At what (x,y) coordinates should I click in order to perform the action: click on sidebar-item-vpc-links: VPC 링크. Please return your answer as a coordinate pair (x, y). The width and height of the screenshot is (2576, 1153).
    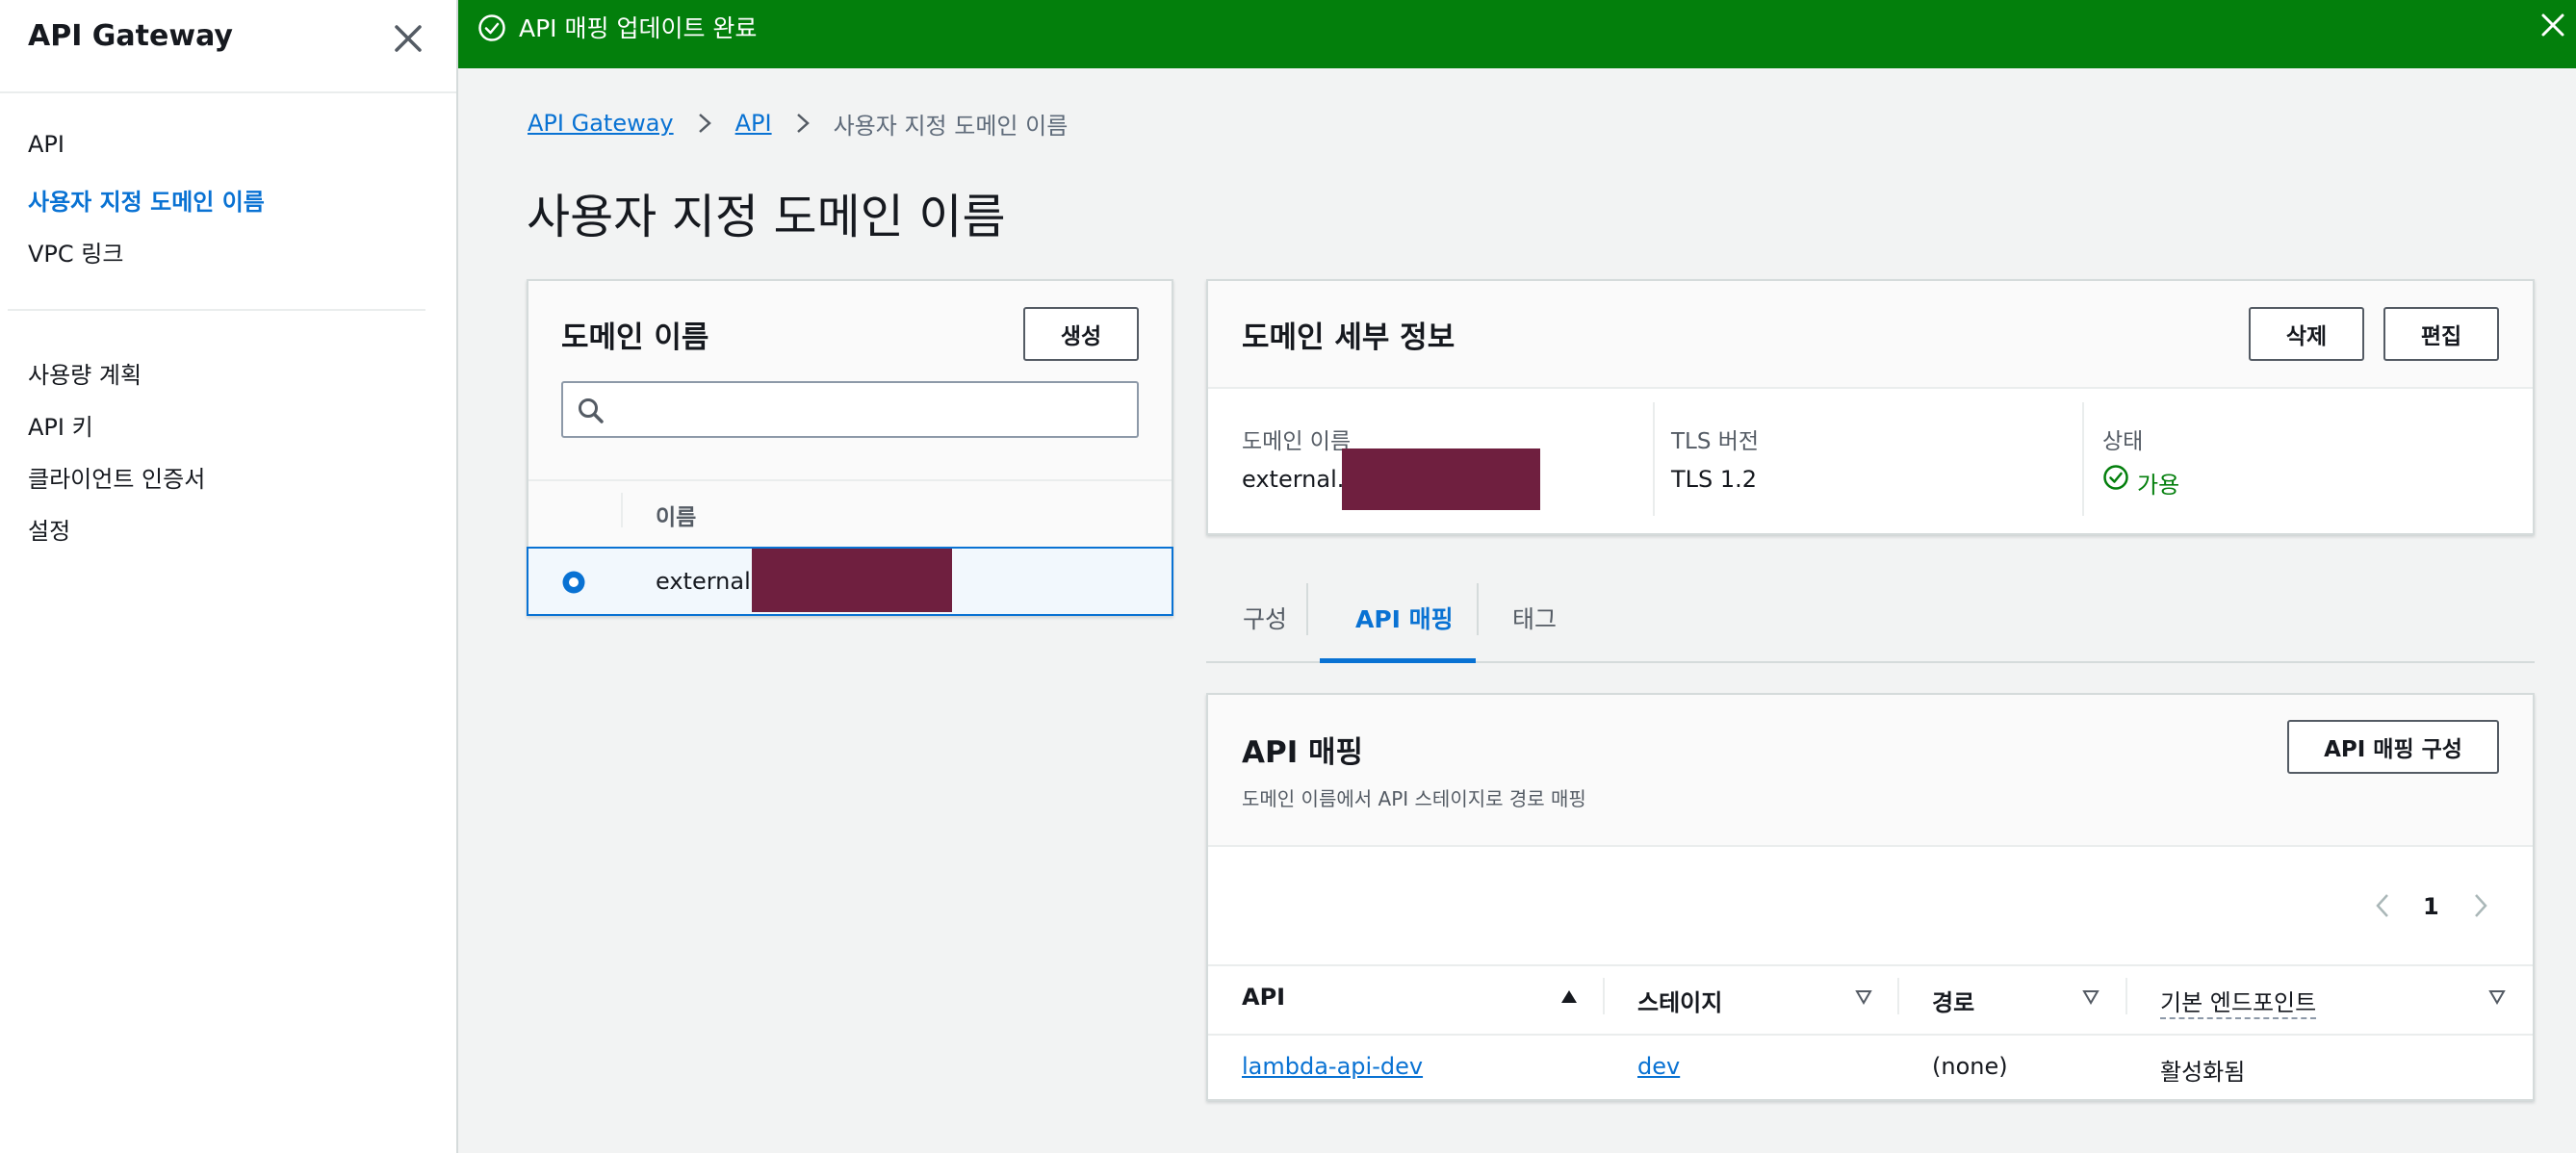
    Looking at the image, I should click on (75, 252).